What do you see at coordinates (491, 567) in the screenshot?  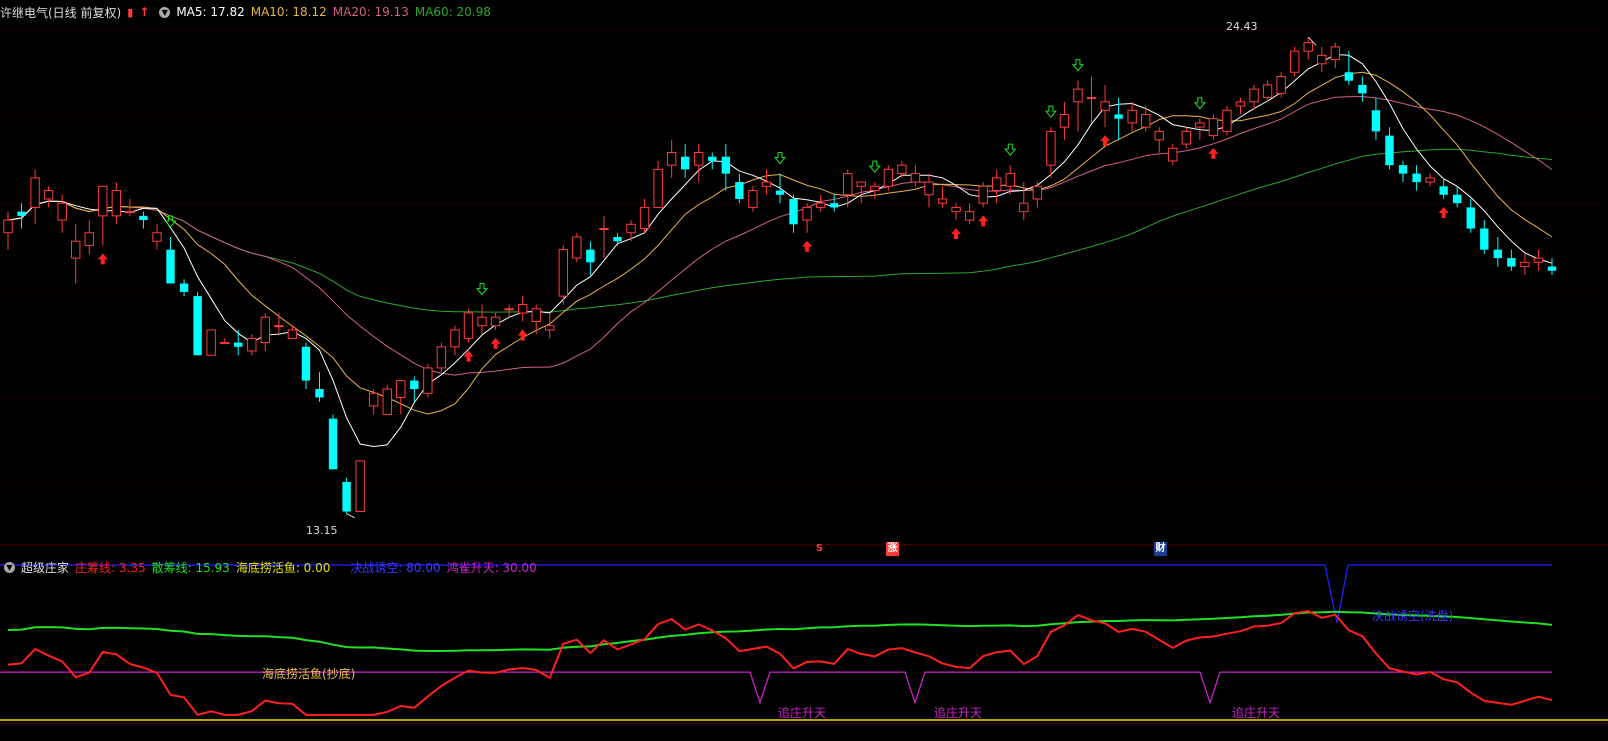 I see `hongque-value: 鸿雀升天: 30.00` at bounding box center [491, 567].